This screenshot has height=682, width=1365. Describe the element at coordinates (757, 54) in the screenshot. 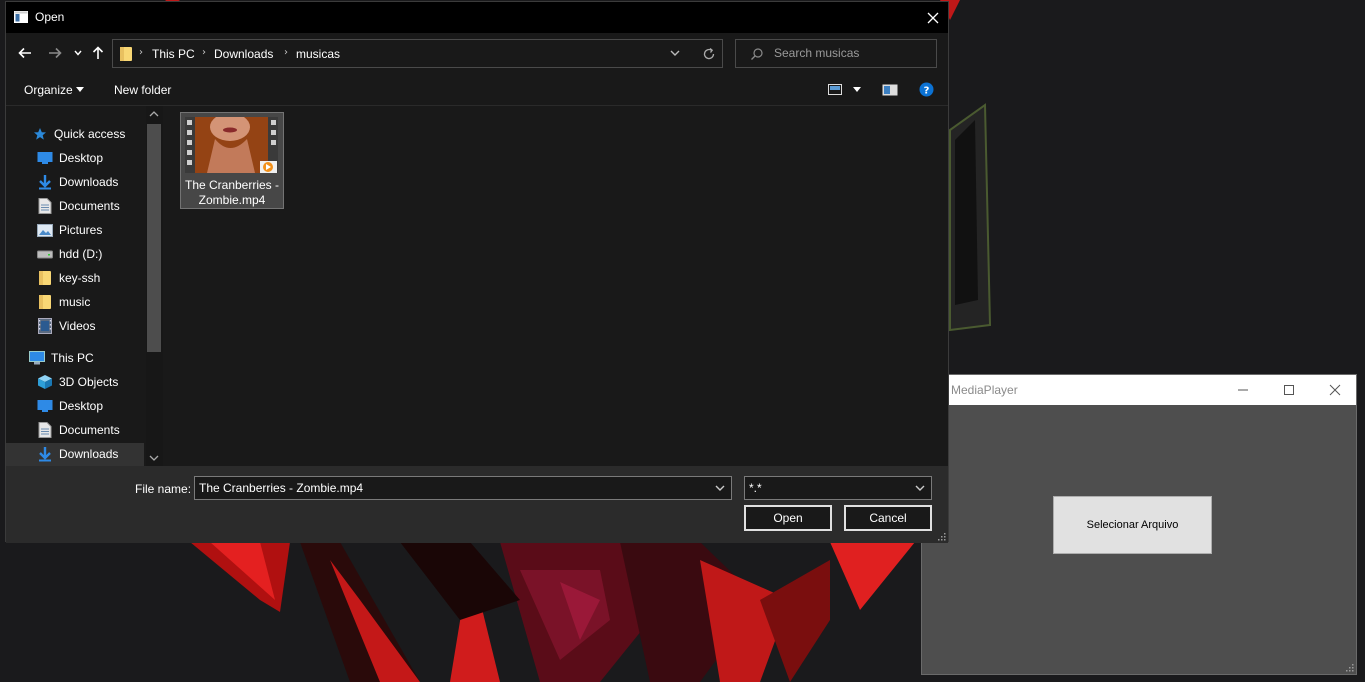

I see `search-icon` at that location.